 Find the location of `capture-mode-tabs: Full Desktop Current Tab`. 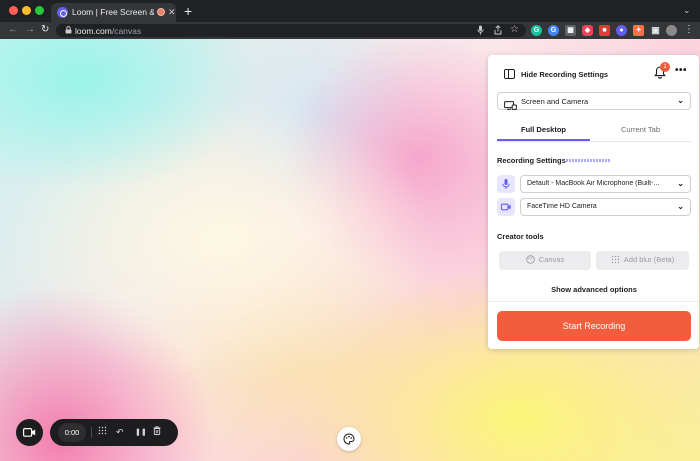

capture-mode-tabs: Full Desktop Current Tab is located at coordinates (594, 132).